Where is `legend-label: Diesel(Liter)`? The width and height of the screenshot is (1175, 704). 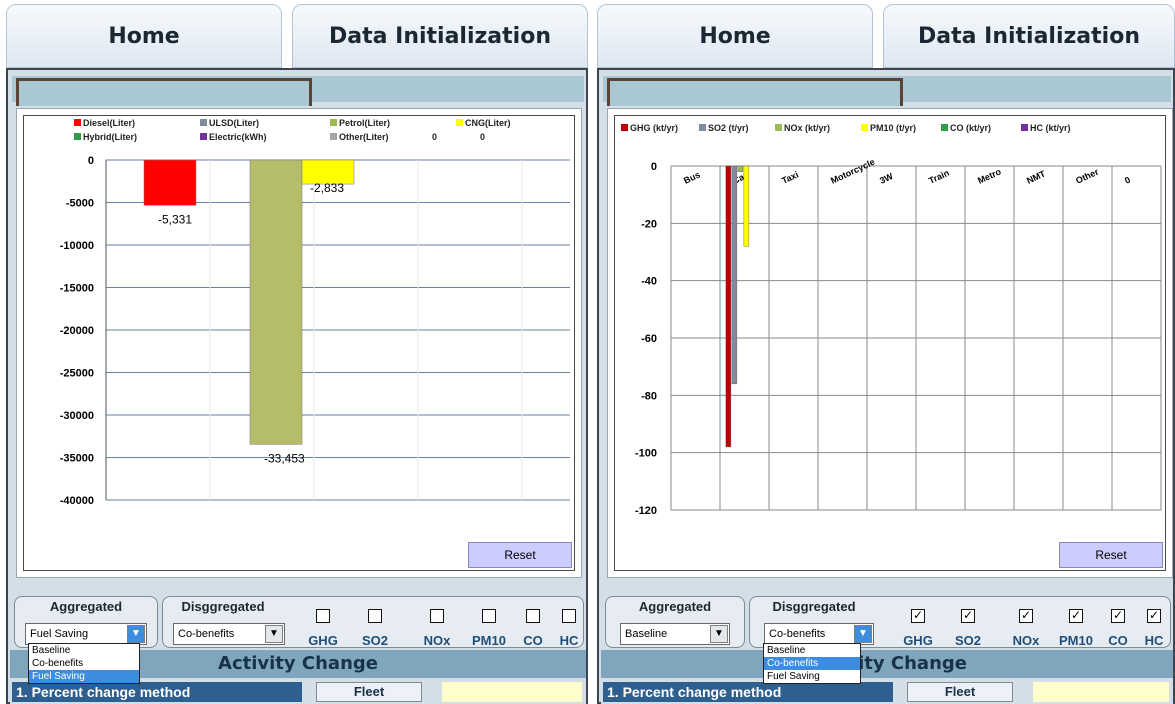
legend-label: Diesel(Liter) is located at coordinates (109, 123).